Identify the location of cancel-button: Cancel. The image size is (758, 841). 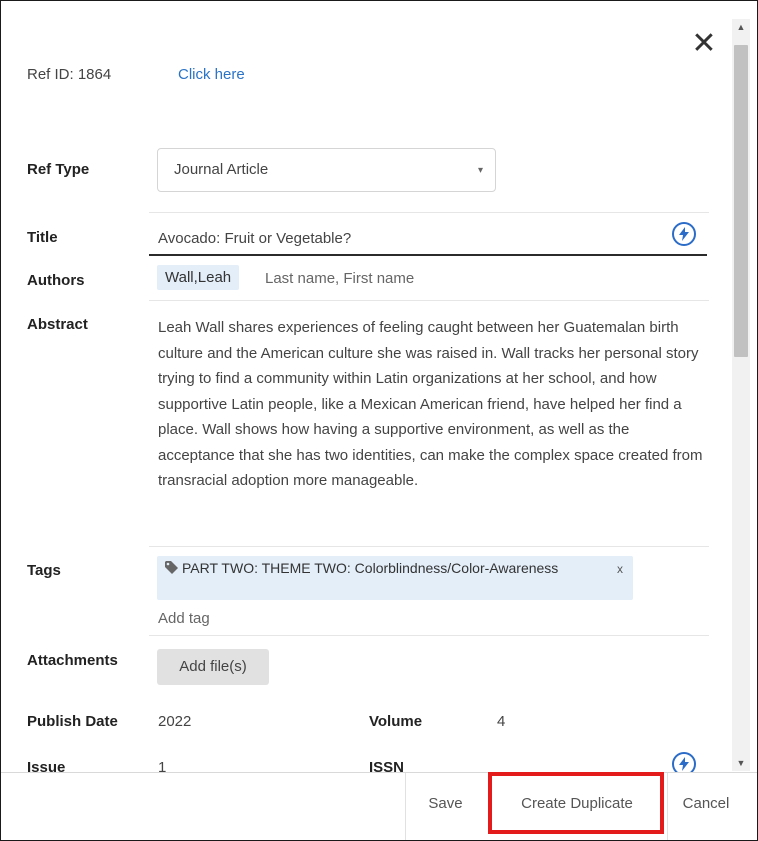
(706, 806).